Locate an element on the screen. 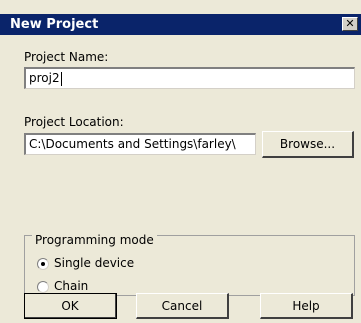  title-bar: New Project ✕ is located at coordinates (180, 24).